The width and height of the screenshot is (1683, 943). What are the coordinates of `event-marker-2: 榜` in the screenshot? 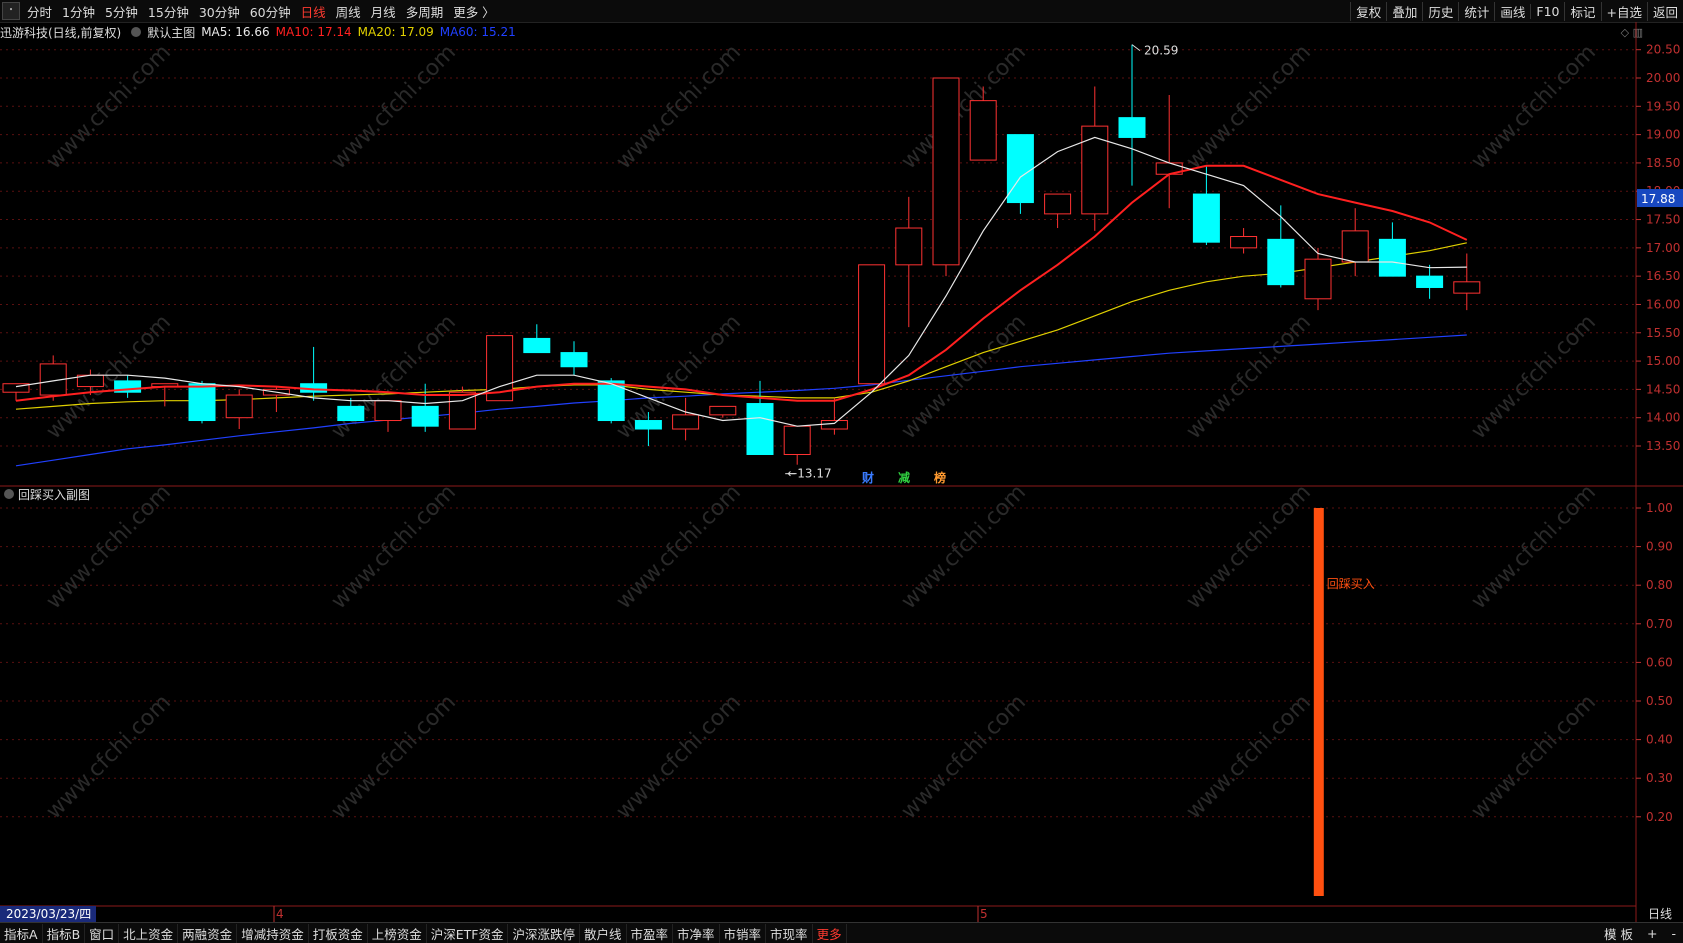 It's located at (940, 477).